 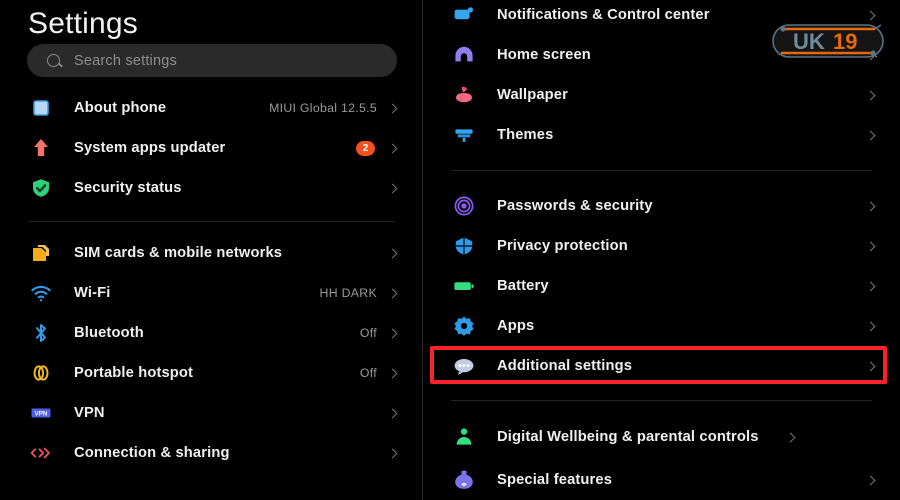 What do you see at coordinates (211, 333) in the screenshot?
I see `list-item-bluetooth: Bluetooth Off` at bounding box center [211, 333].